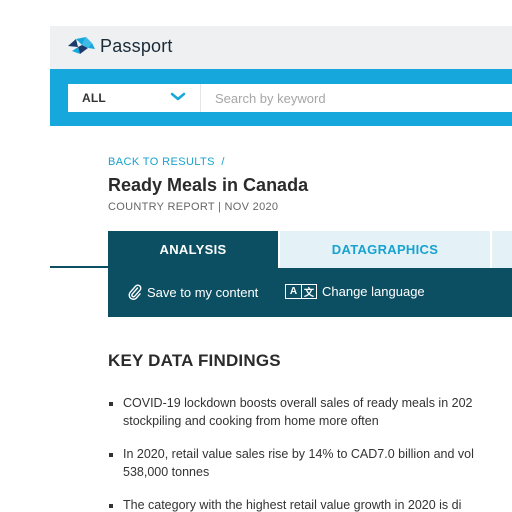 Image resolution: width=512 pixels, height=512 pixels. What do you see at coordinates (161, 162) in the screenshot?
I see `back-to-results-link: BACK TO RESULTS` at bounding box center [161, 162].